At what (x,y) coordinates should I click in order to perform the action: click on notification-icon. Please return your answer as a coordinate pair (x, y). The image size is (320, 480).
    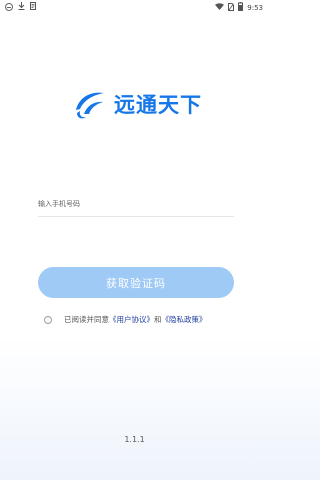
    Looking at the image, I should click on (33, 7).